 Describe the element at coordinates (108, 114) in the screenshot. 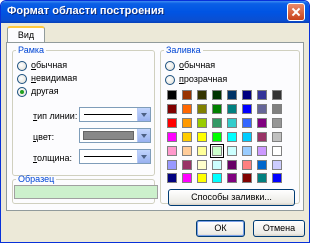

I see `line-sample` at that location.